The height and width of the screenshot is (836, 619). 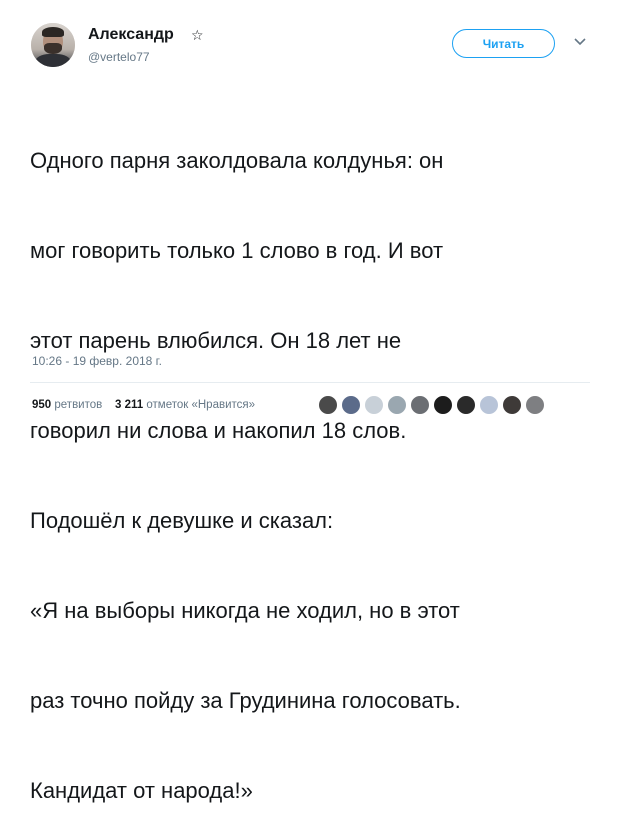 I want to click on divider, so click(x=310, y=382).